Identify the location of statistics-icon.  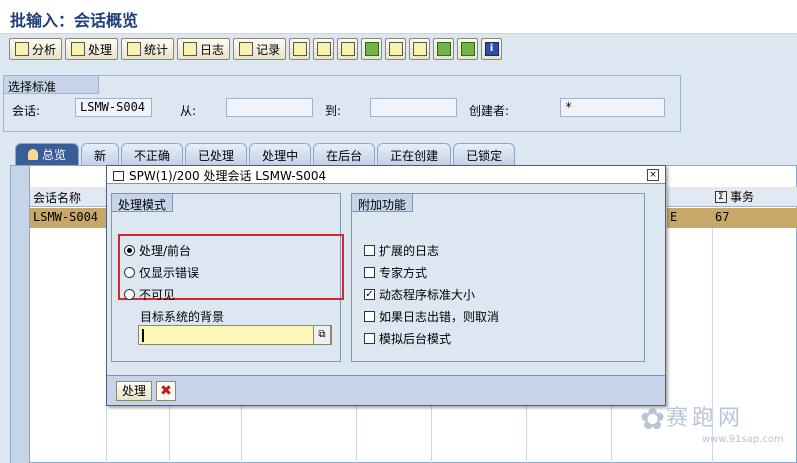
(134, 49).